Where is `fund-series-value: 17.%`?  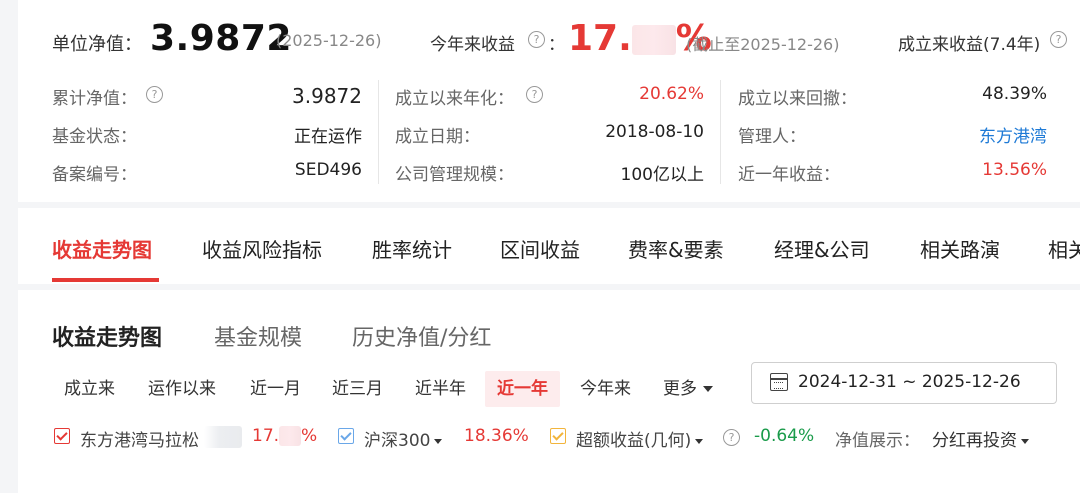
fund-series-value: 17.% is located at coordinates (285, 436).